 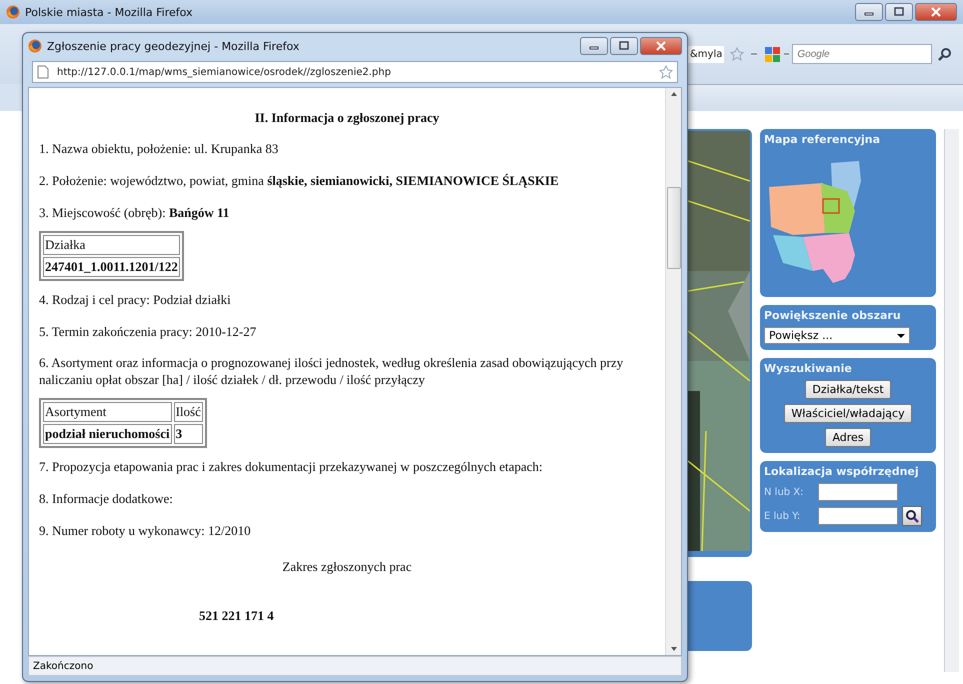 I want to click on window-title: Zgłoszenie pracy geodezyjnej - Mozilla Firefox, so click(x=173, y=46).